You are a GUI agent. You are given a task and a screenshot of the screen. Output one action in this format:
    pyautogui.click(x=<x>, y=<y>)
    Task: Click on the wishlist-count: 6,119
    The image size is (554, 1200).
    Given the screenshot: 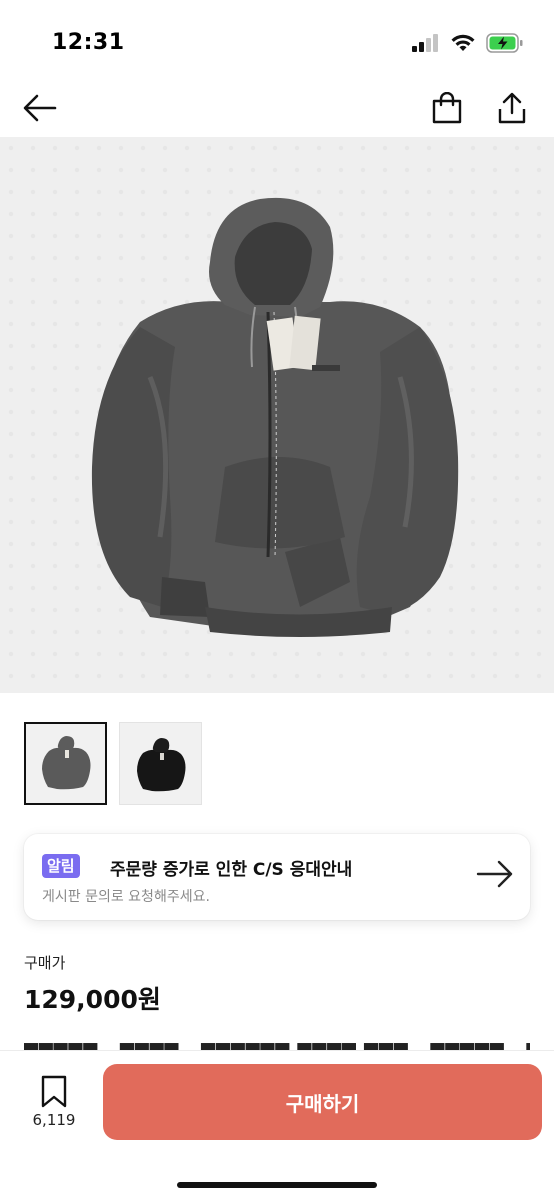 What is the action you would take?
    pyautogui.click(x=54, y=1120)
    